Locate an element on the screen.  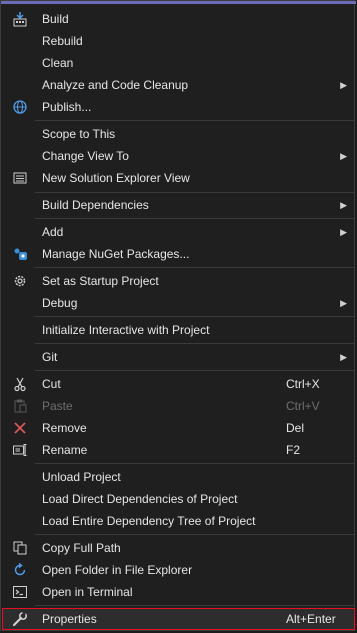
shortcut-label: Alt+Enter is located at coordinates (311, 619).